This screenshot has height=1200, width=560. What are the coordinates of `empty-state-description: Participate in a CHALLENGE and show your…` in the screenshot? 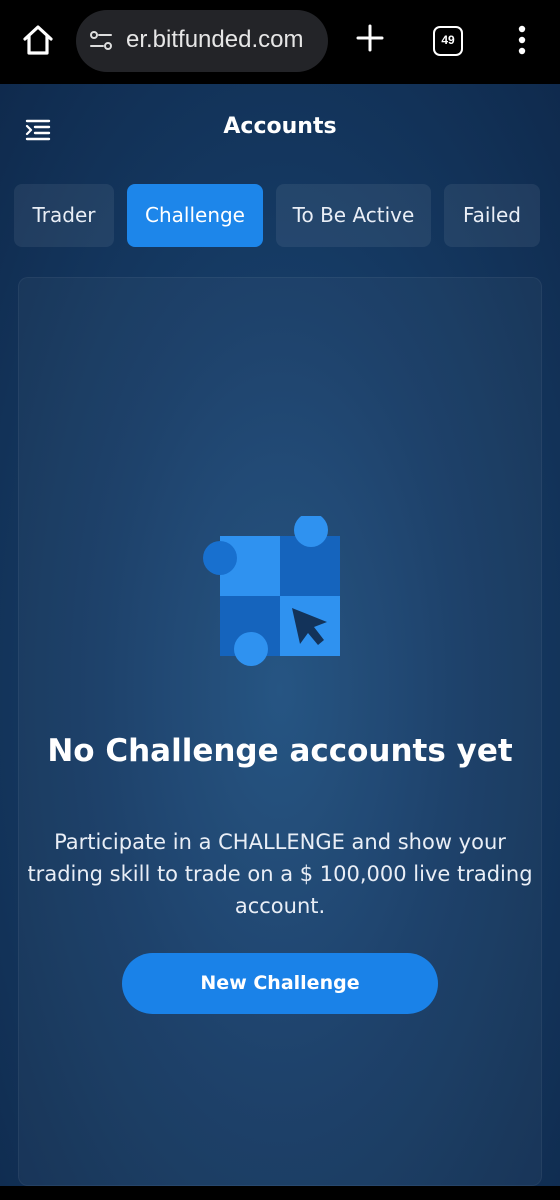 It's located at (280, 874).